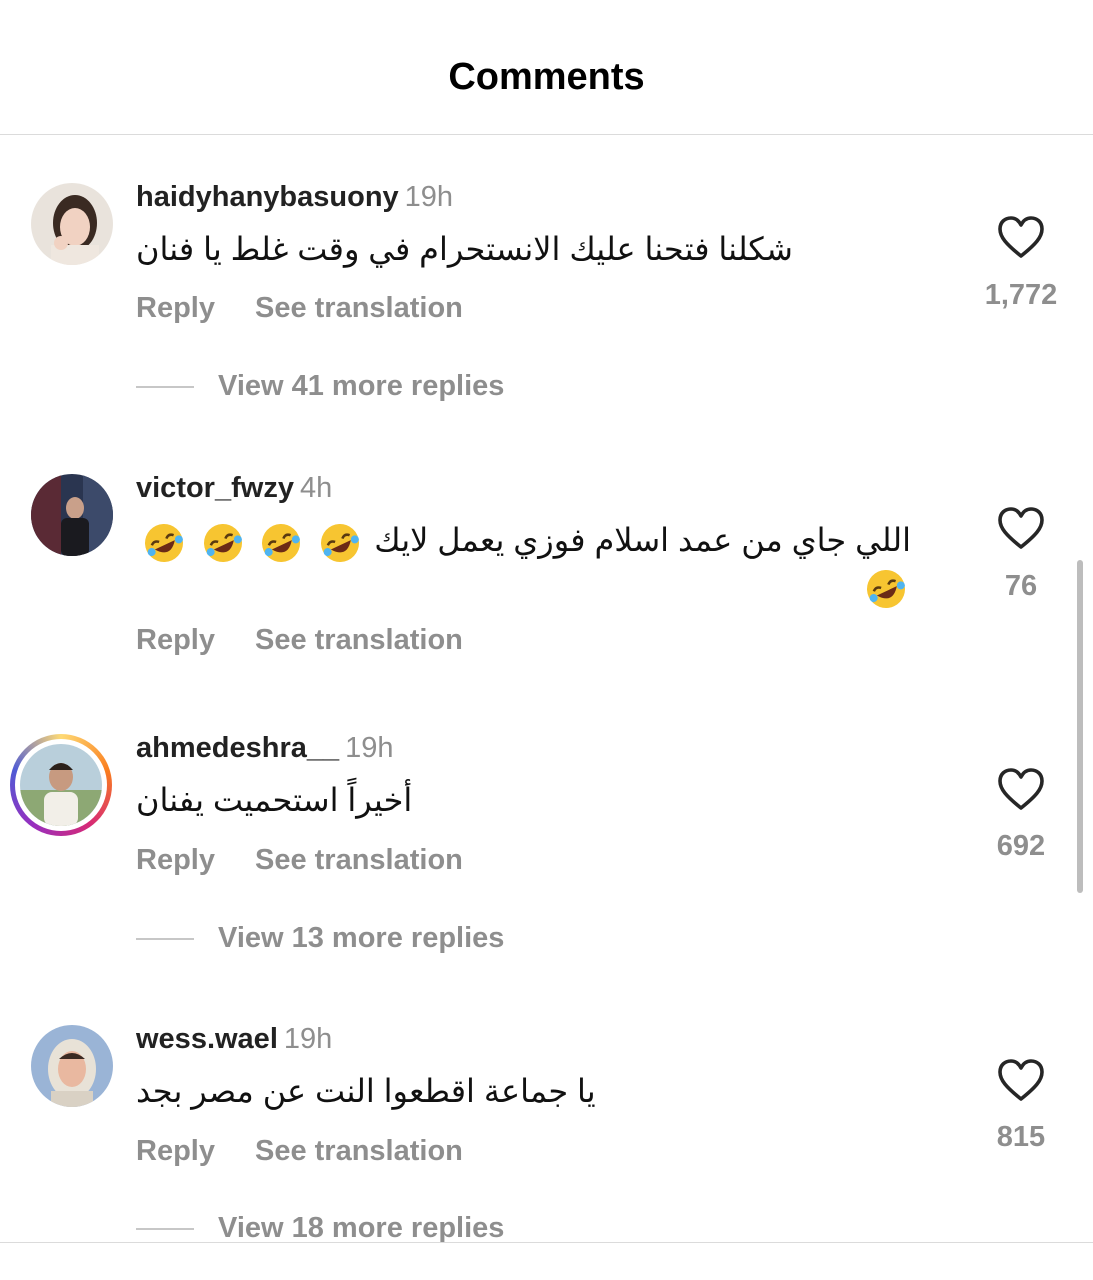 The image size is (1093, 1280). I want to click on avatar-photo, so click(61, 785).